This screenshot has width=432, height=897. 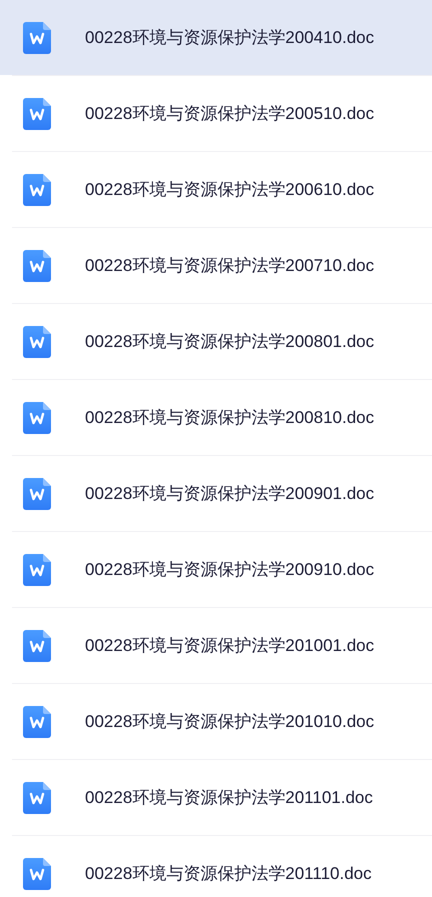 I want to click on file-name: 00228环境与资源保护法学200910.doc, so click(x=229, y=570).